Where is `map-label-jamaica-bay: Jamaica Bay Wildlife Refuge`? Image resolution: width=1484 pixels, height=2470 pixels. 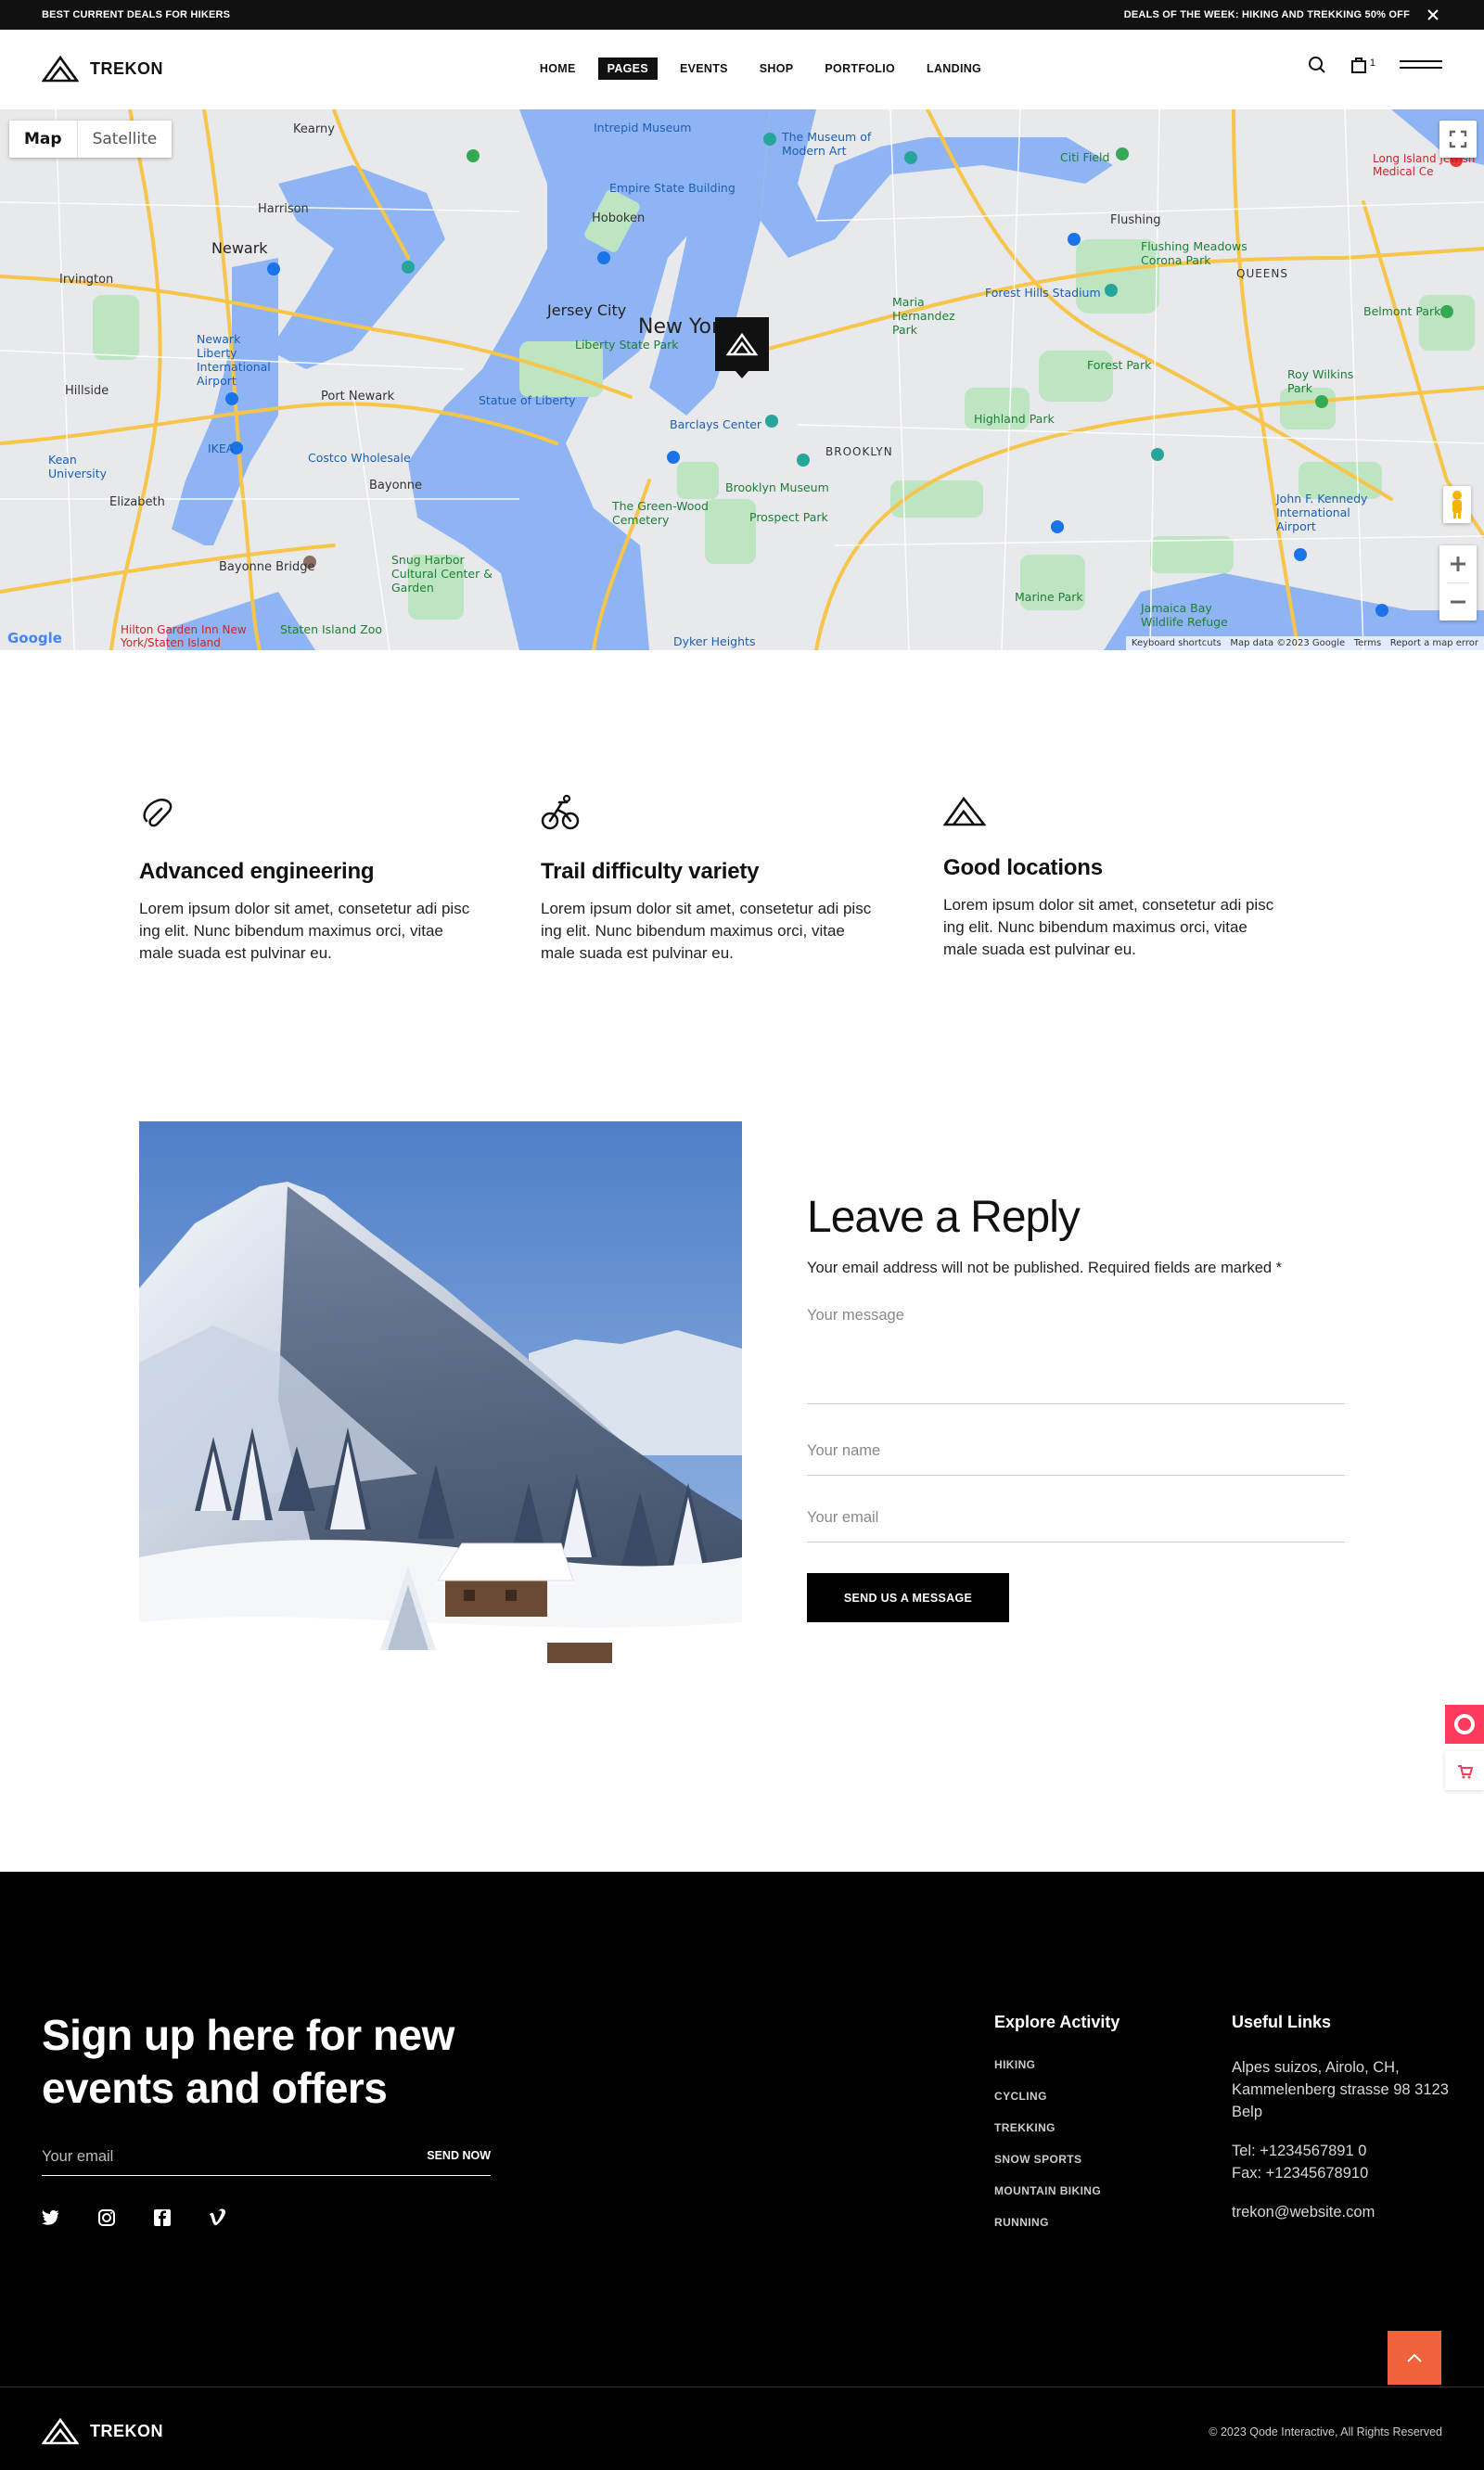 map-label-jamaica-bay: Jamaica Bay Wildlife Refuge is located at coordinates (1184, 615).